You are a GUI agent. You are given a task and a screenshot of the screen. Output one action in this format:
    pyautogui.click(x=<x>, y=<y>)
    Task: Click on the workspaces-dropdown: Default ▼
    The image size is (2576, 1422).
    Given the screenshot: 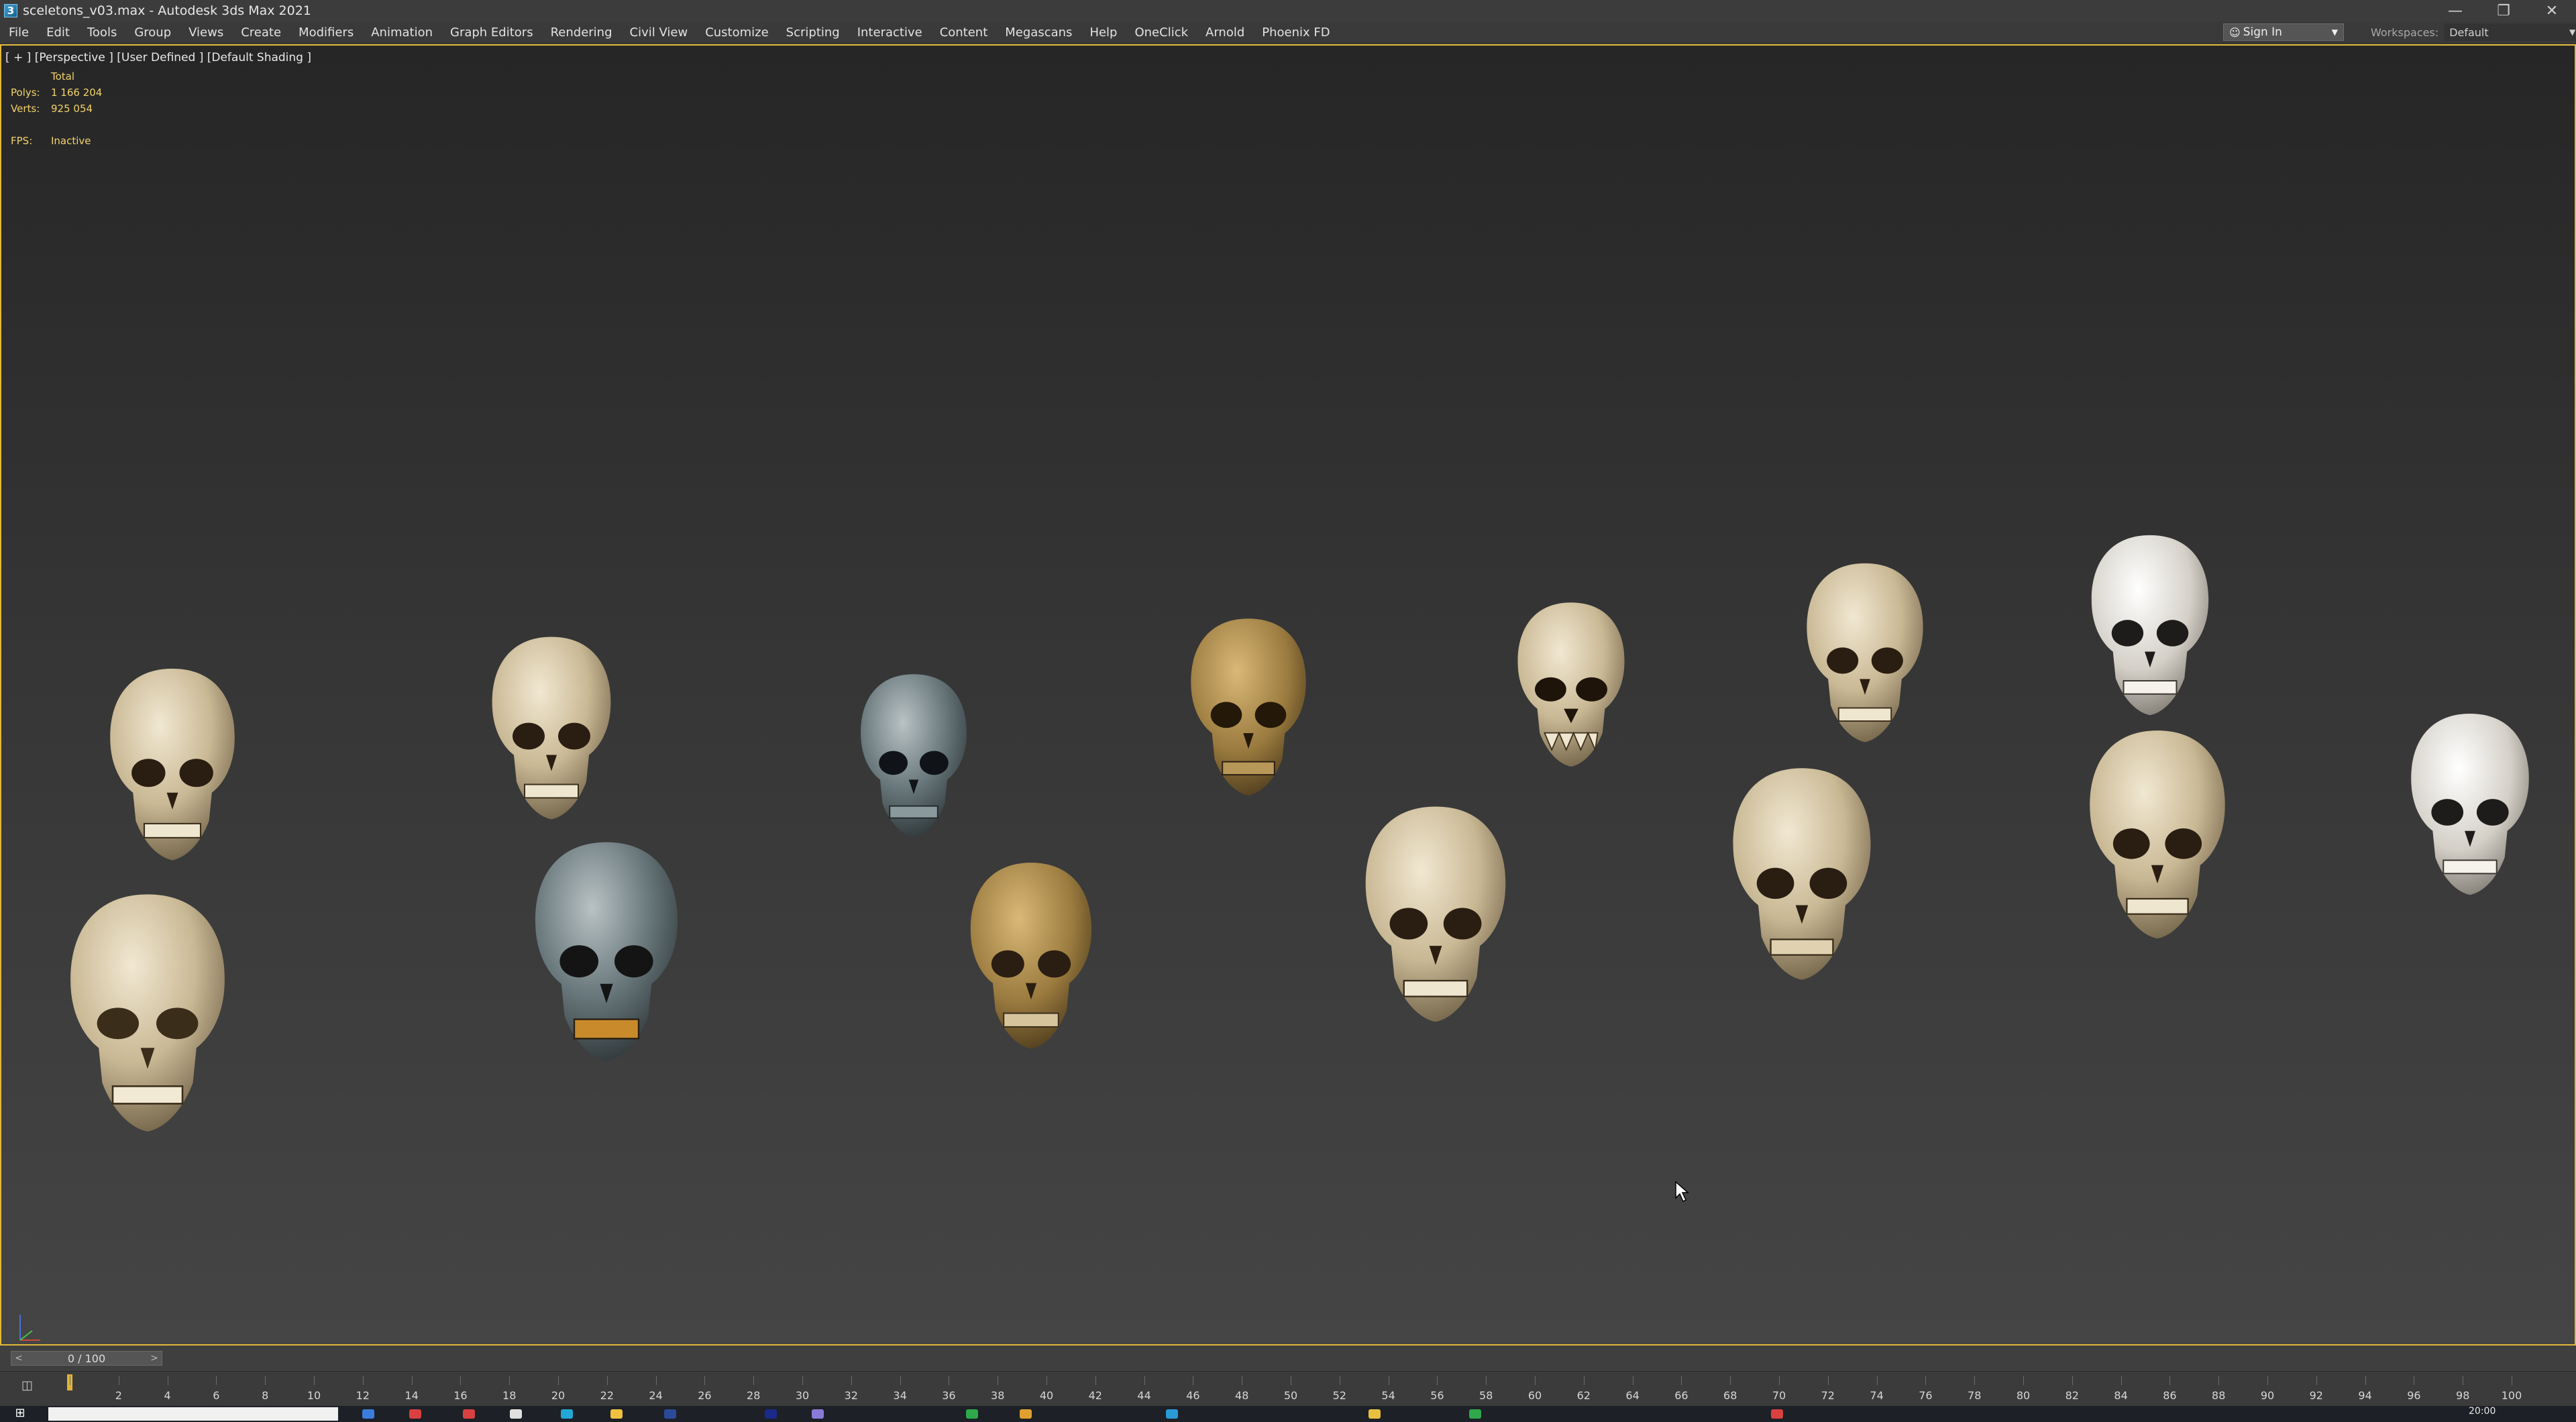 What is the action you would take?
    pyautogui.click(x=2510, y=32)
    